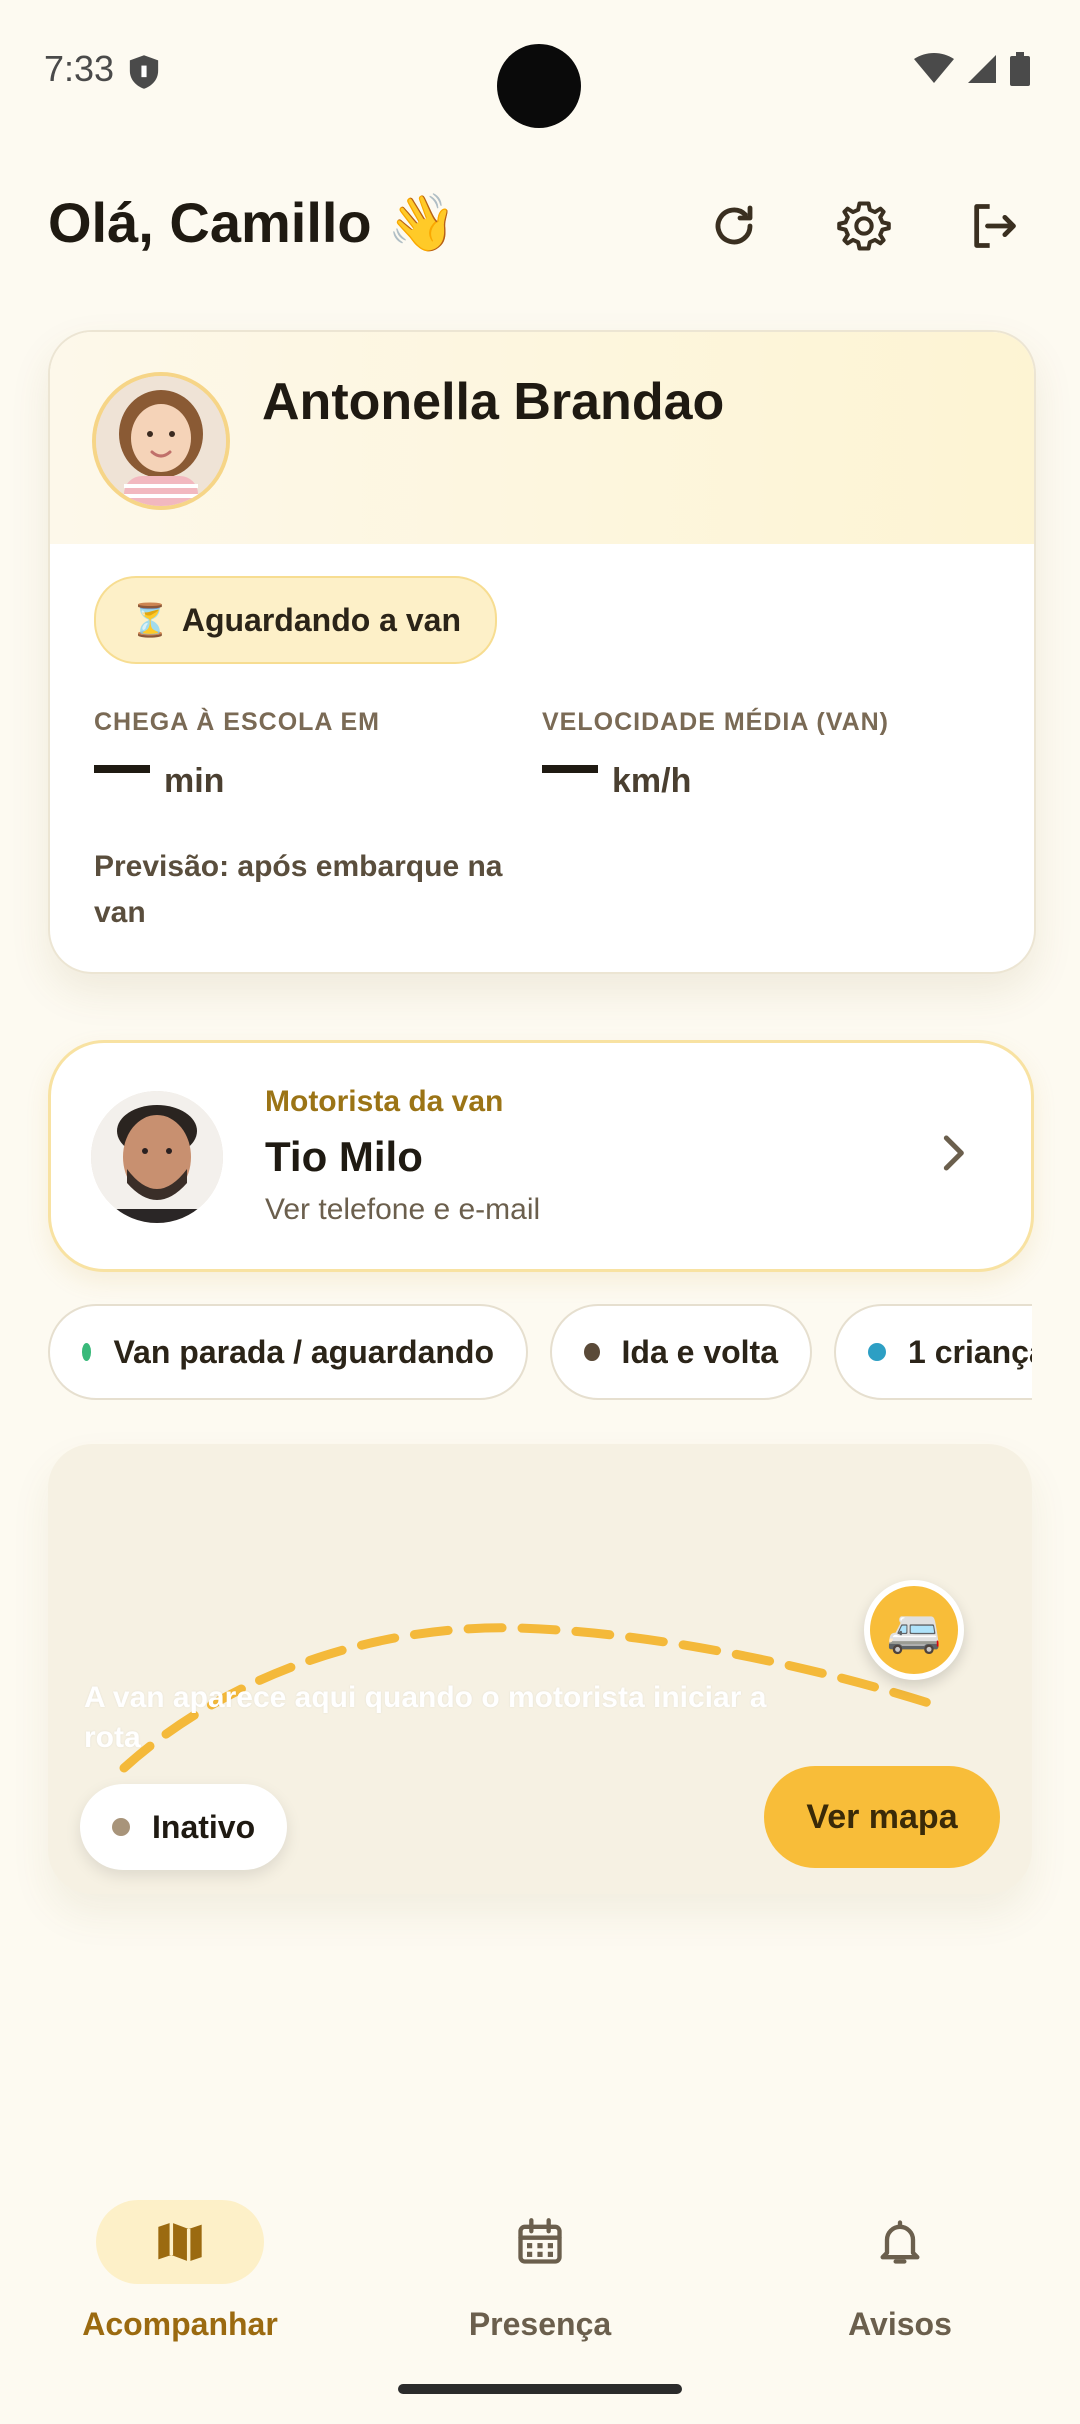 This screenshot has height=2424, width=1080. I want to click on chip-van-status: Van parada / aguardando, so click(288, 1352).